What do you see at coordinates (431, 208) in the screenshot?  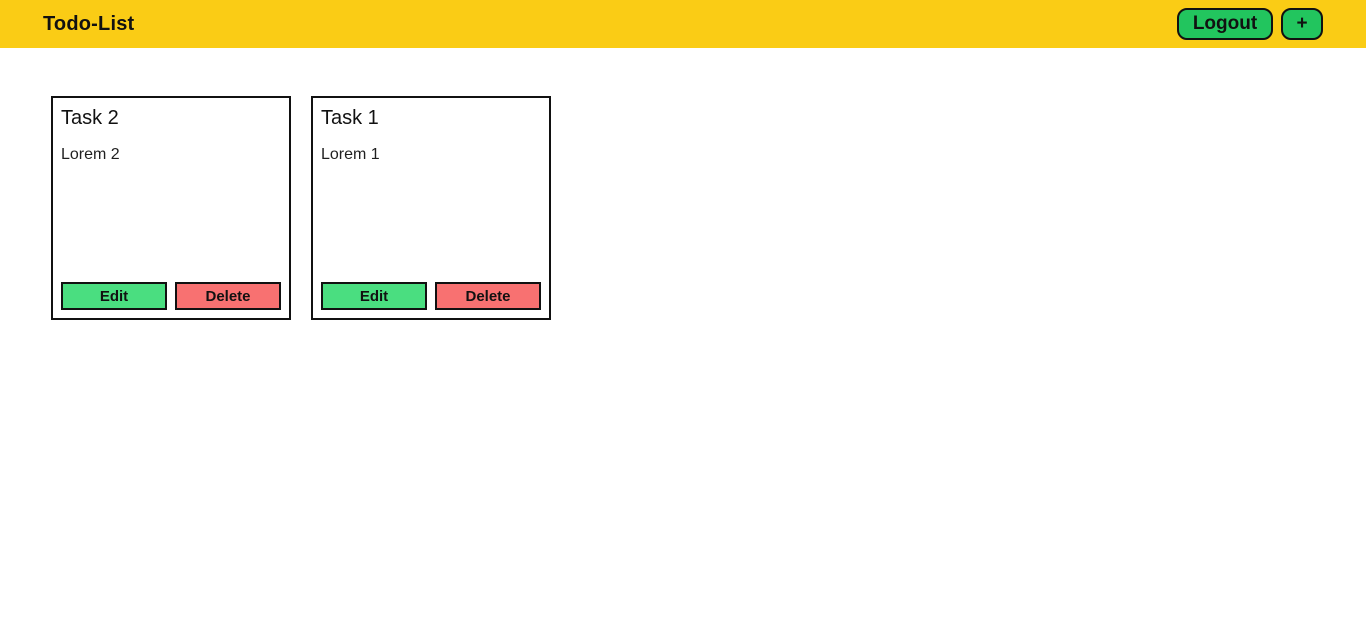 I see `task-card: Task 1 Lorem 1 Edit Delete` at bounding box center [431, 208].